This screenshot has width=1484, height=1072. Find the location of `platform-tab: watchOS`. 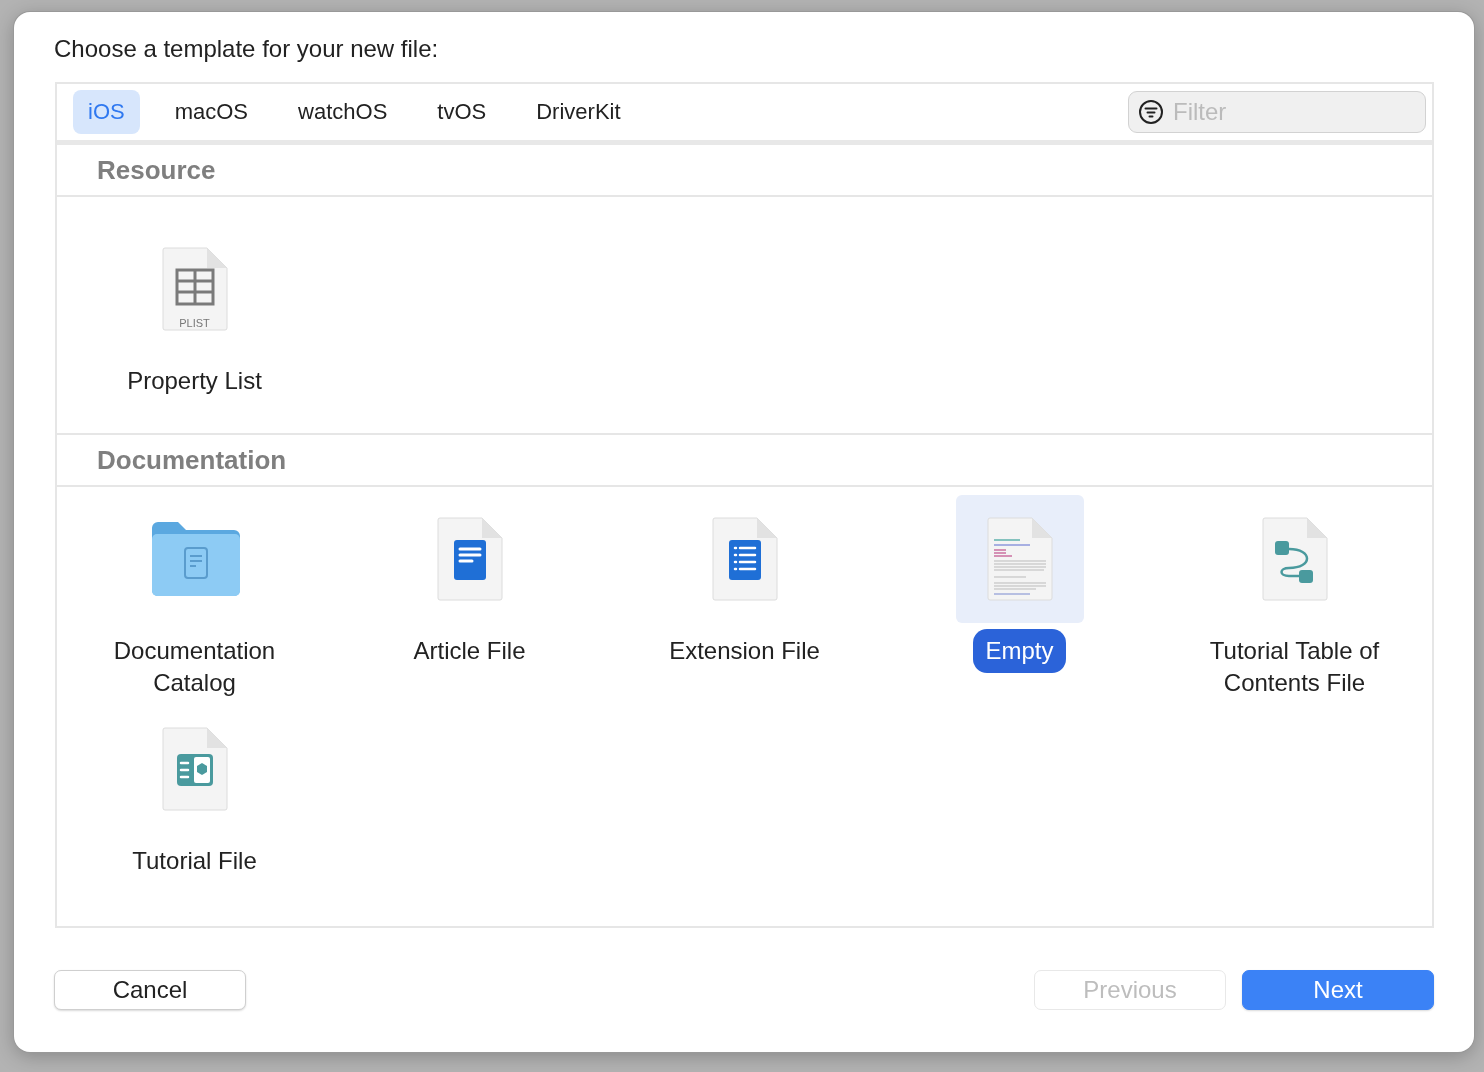

platform-tab: watchOS is located at coordinates (343, 112).